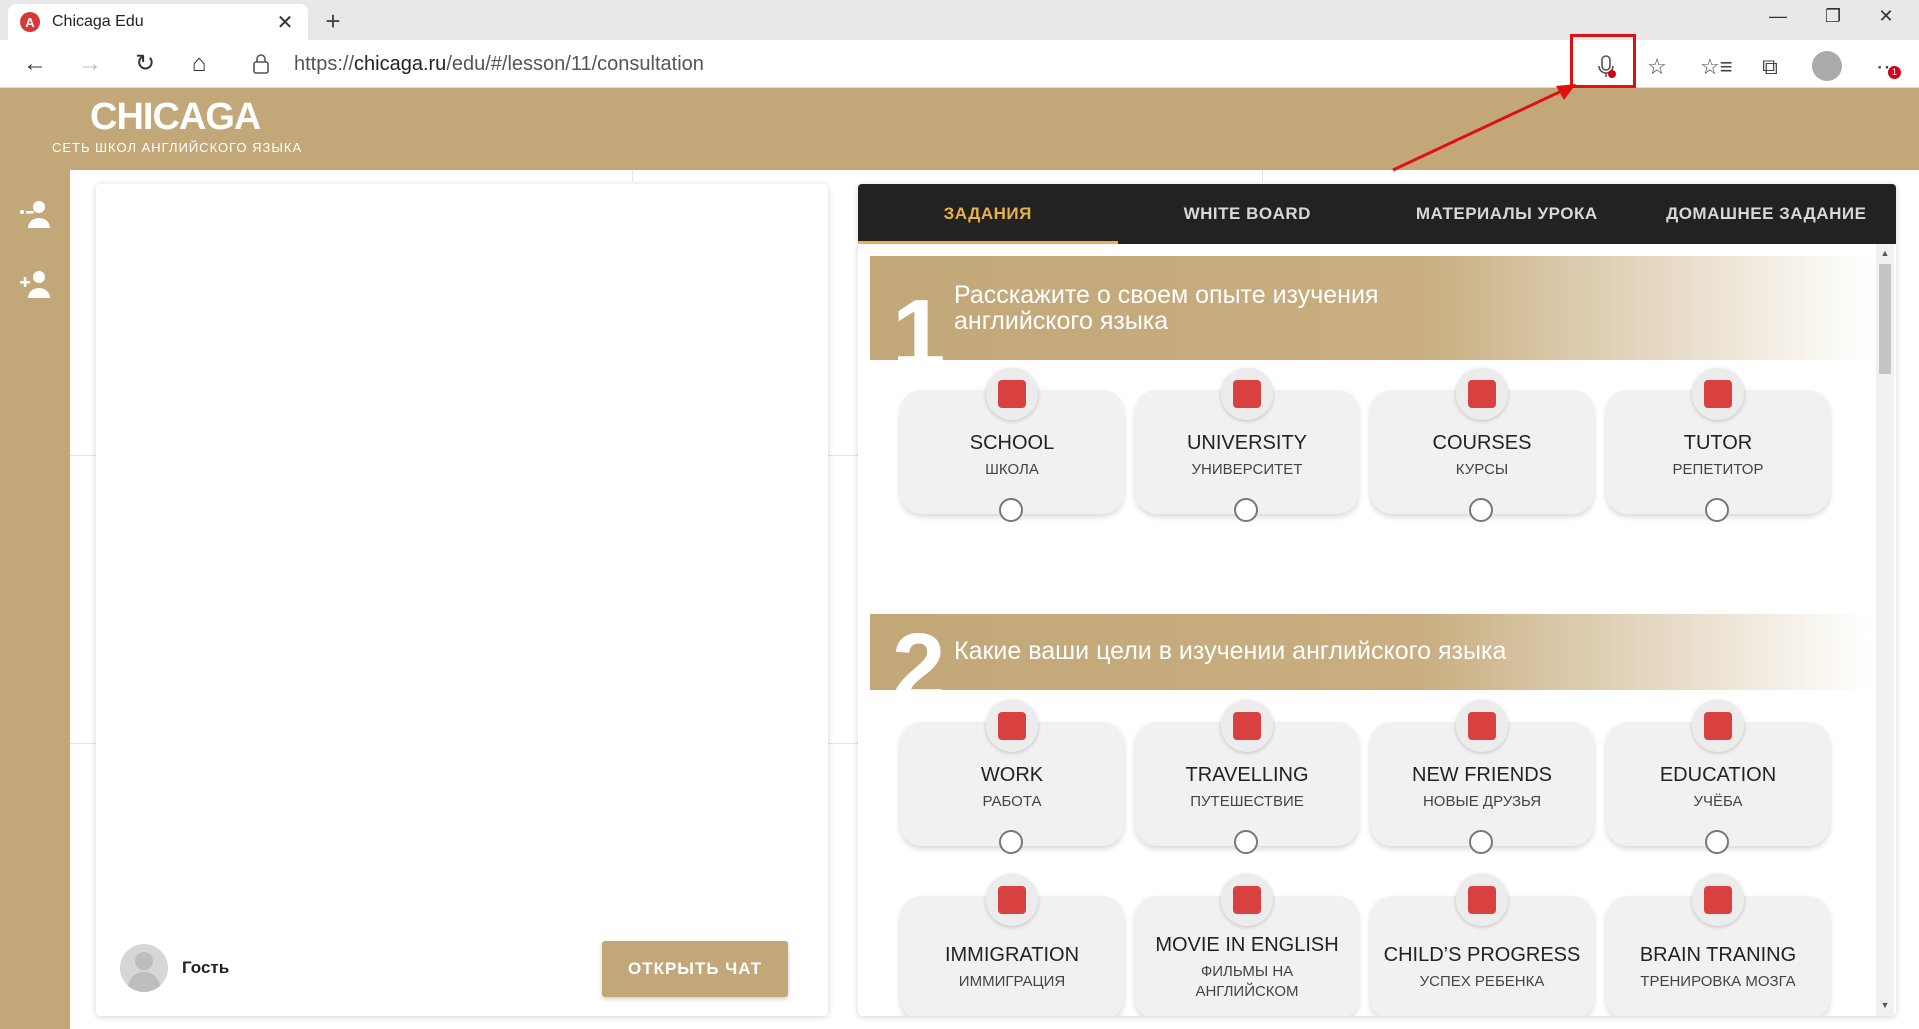 The image size is (1919, 1029). I want to click on chicaga-favicon-icon: A, so click(30, 22).